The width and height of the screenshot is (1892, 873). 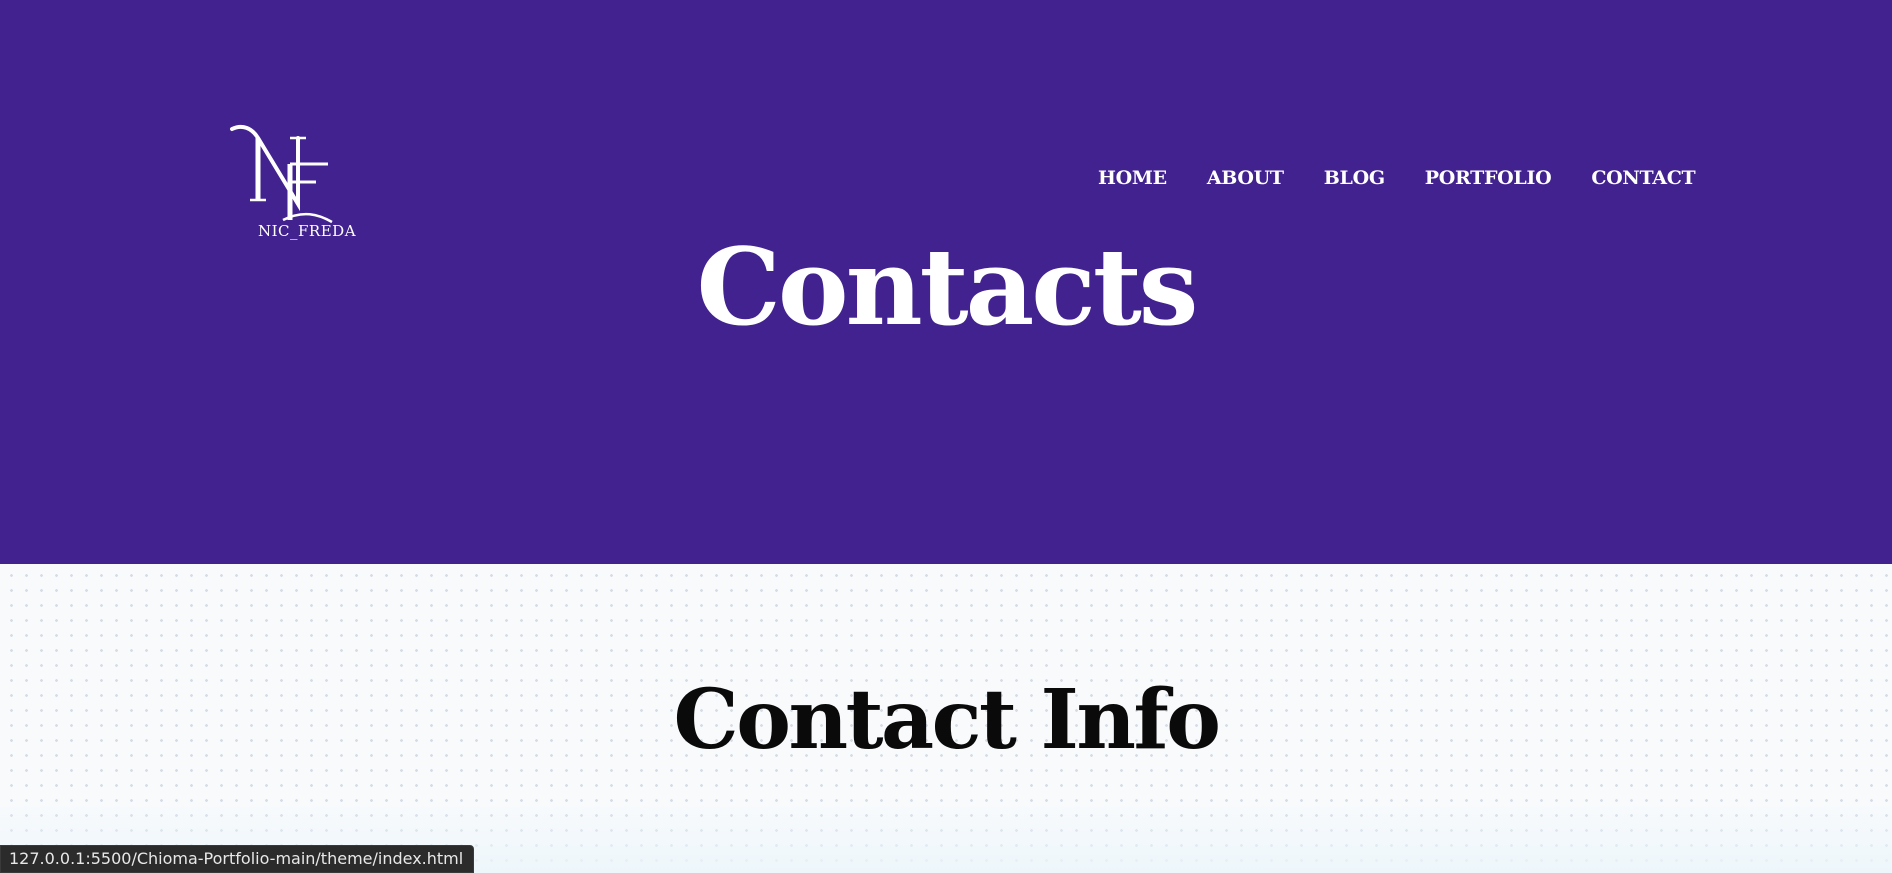 What do you see at coordinates (1245, 178) in the screenshot?
I see `nav-item-about: ABOUT` at bounding box center [1245, 178].